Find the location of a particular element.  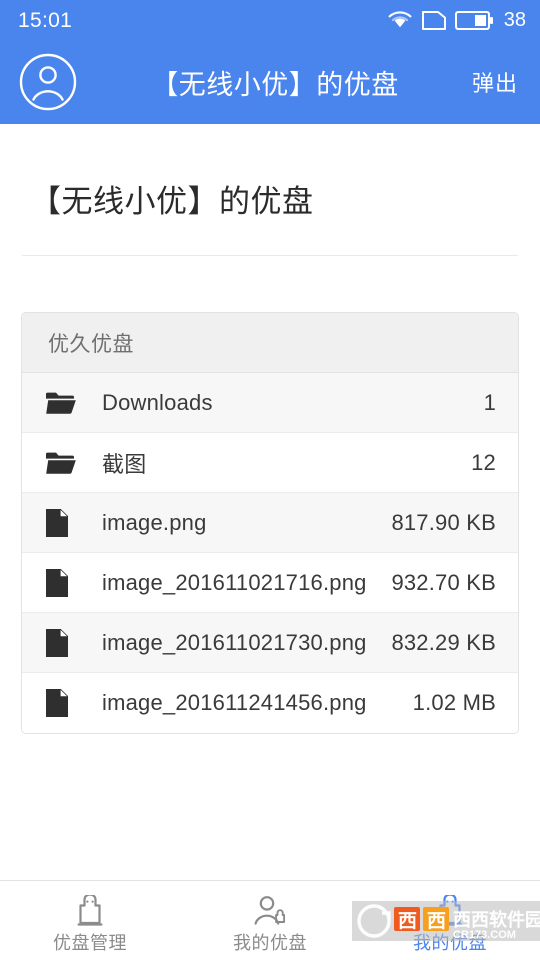

file-list-row-name: image_201611241456.png is located at coordinates (234, 702).